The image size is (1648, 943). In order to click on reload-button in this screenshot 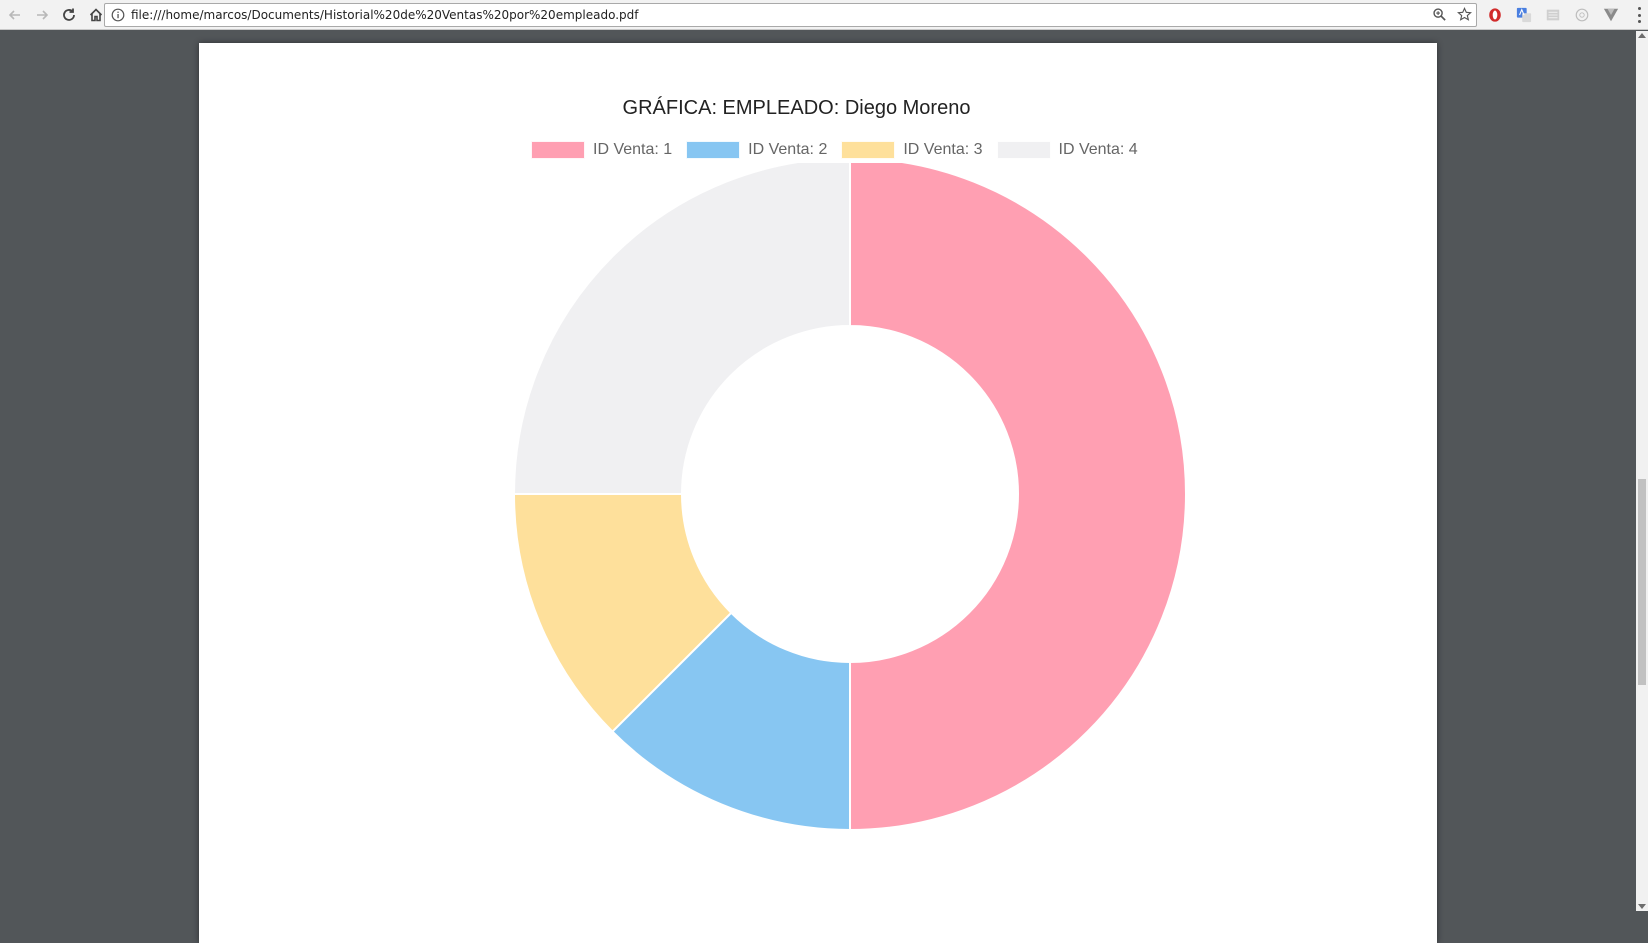, I will do `click(69, 15)`.